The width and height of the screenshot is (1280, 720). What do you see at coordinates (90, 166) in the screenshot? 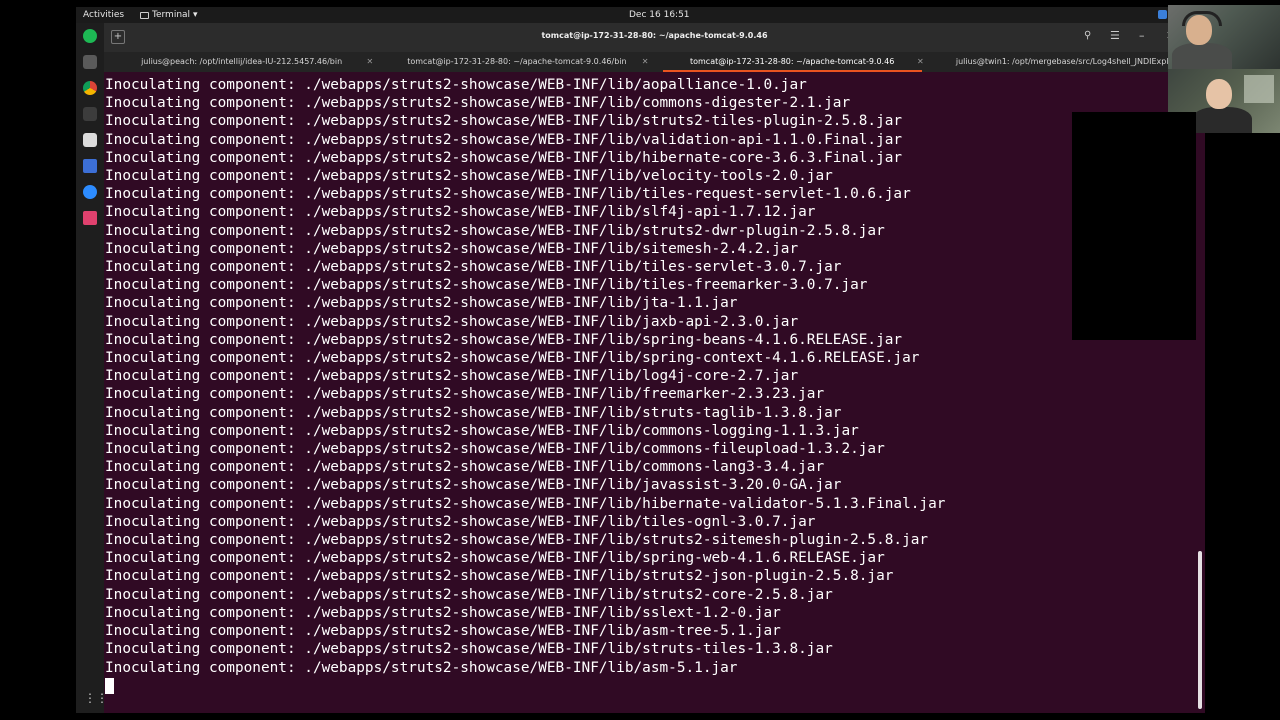
I see `document-icon` at bounding box center [90, 166].